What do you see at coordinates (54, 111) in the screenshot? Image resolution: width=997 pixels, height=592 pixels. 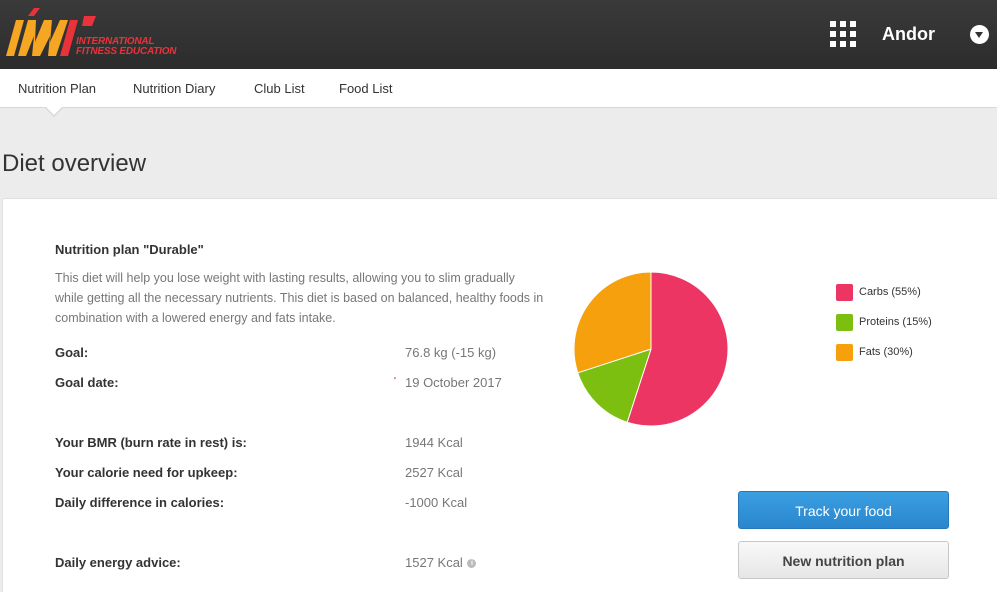 I see `nav-active-pointer` at bounding box center [54, 111].